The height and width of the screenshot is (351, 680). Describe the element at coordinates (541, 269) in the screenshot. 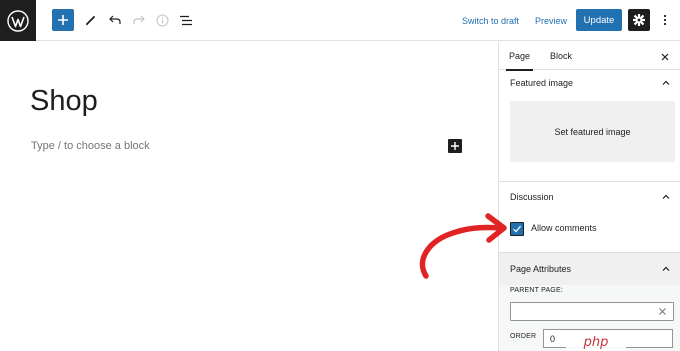

I see `panel-title: Page Attributes` at that location.